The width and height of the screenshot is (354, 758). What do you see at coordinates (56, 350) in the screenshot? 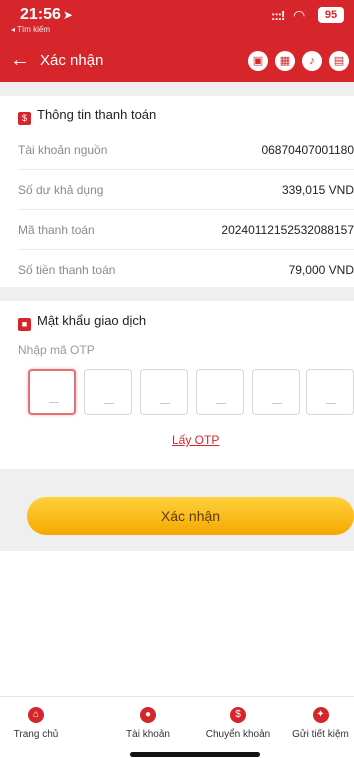
I see `otp-placeholder: Nhập mã OTP` at bounding box center [56, 350].